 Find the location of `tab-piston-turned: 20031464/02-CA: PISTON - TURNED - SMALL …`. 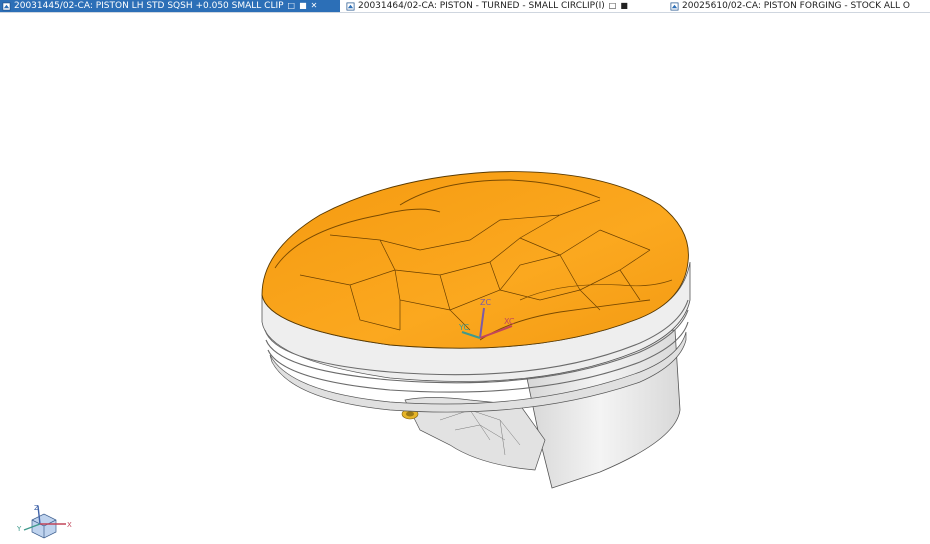

tab-piston-turned: 20031464/02-CA: PISTON - TURNED - SMALL … is located at coordinates (500, 6).